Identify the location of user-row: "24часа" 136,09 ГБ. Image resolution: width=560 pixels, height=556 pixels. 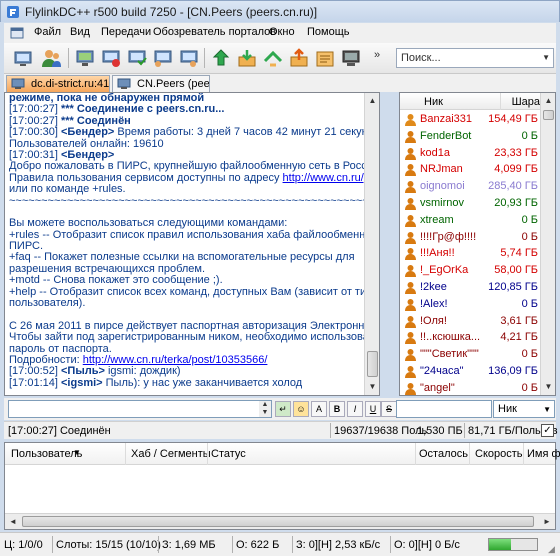
(470, 371).